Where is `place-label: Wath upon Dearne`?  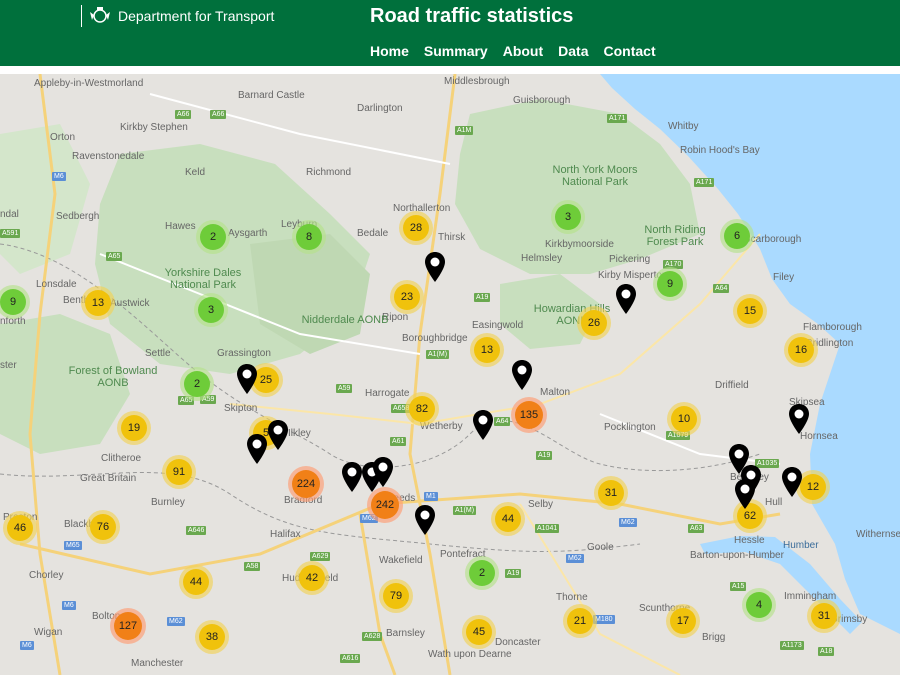 place-label: Wath upon Dearne is located at coordinates (470, 654).